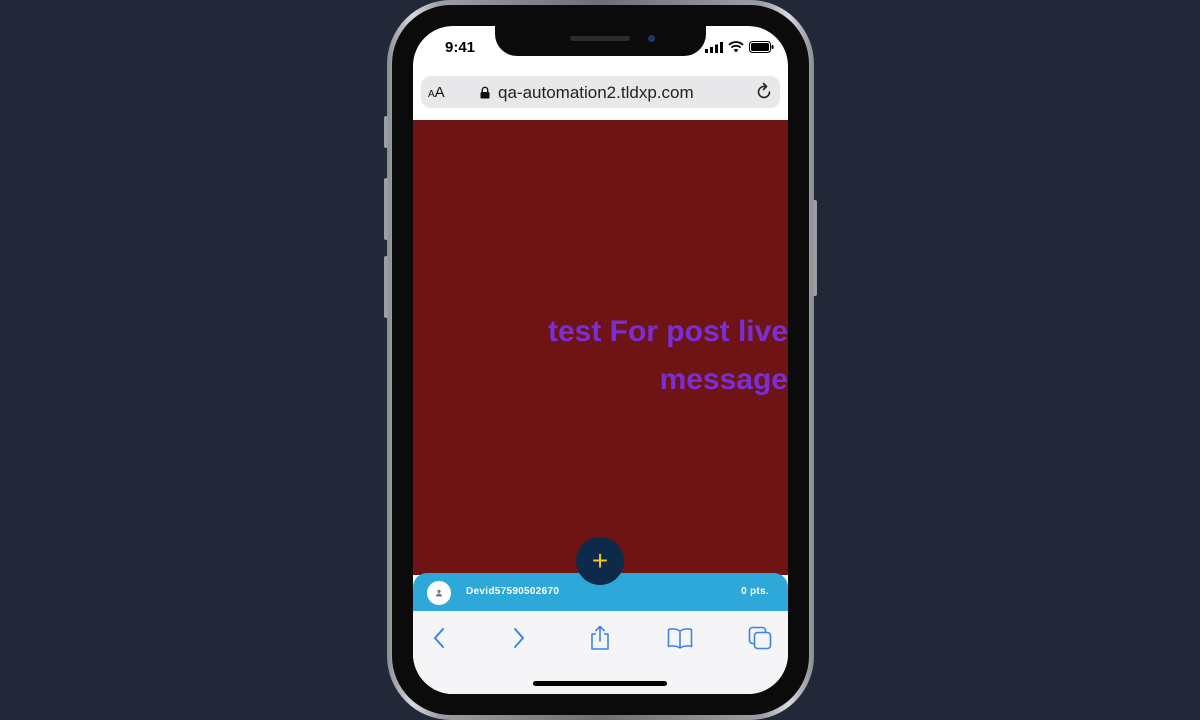 This screenshot has height=720, width=1200. Describe the element at coordinates (596, 93) in the screenshot. I see `url-text: qa-automation2.tldxp.com` at that location.